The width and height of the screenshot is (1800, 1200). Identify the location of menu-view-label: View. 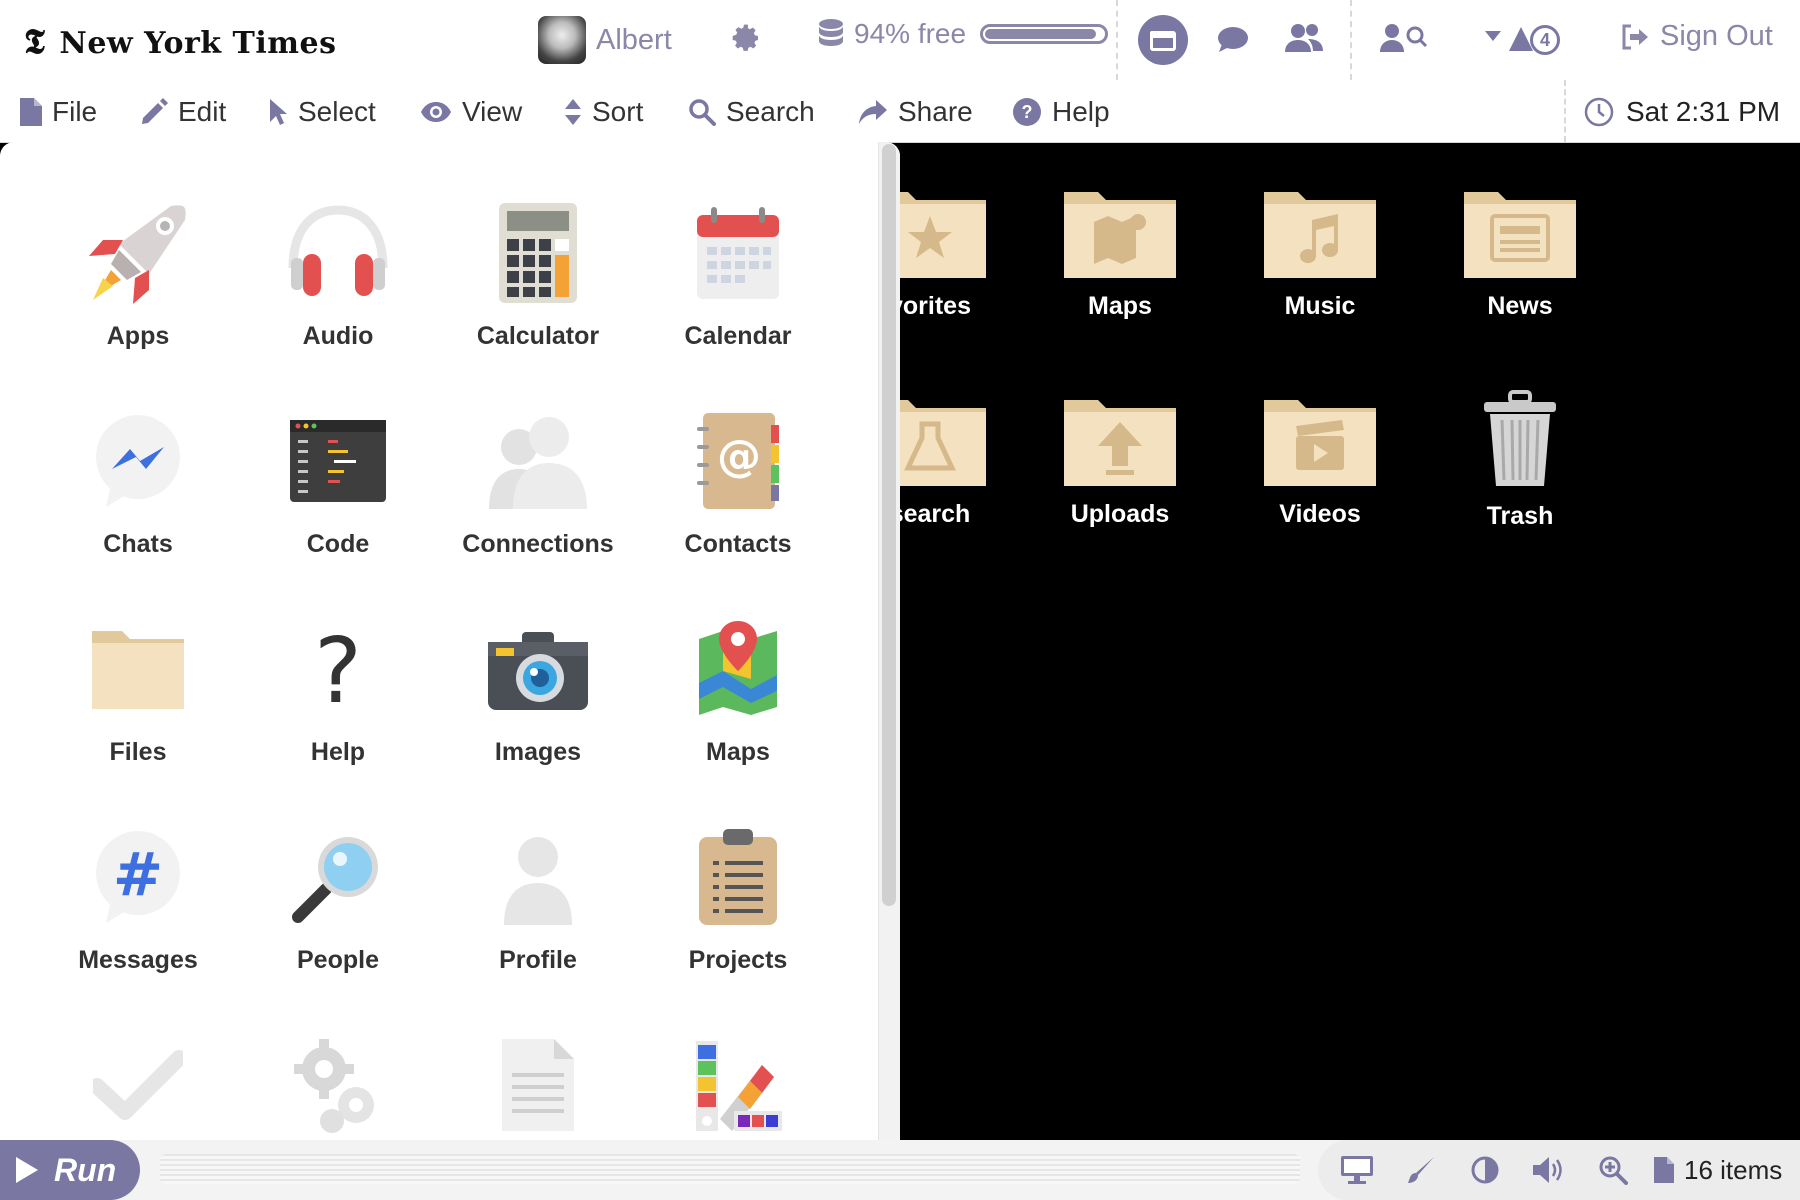
(492, 111).